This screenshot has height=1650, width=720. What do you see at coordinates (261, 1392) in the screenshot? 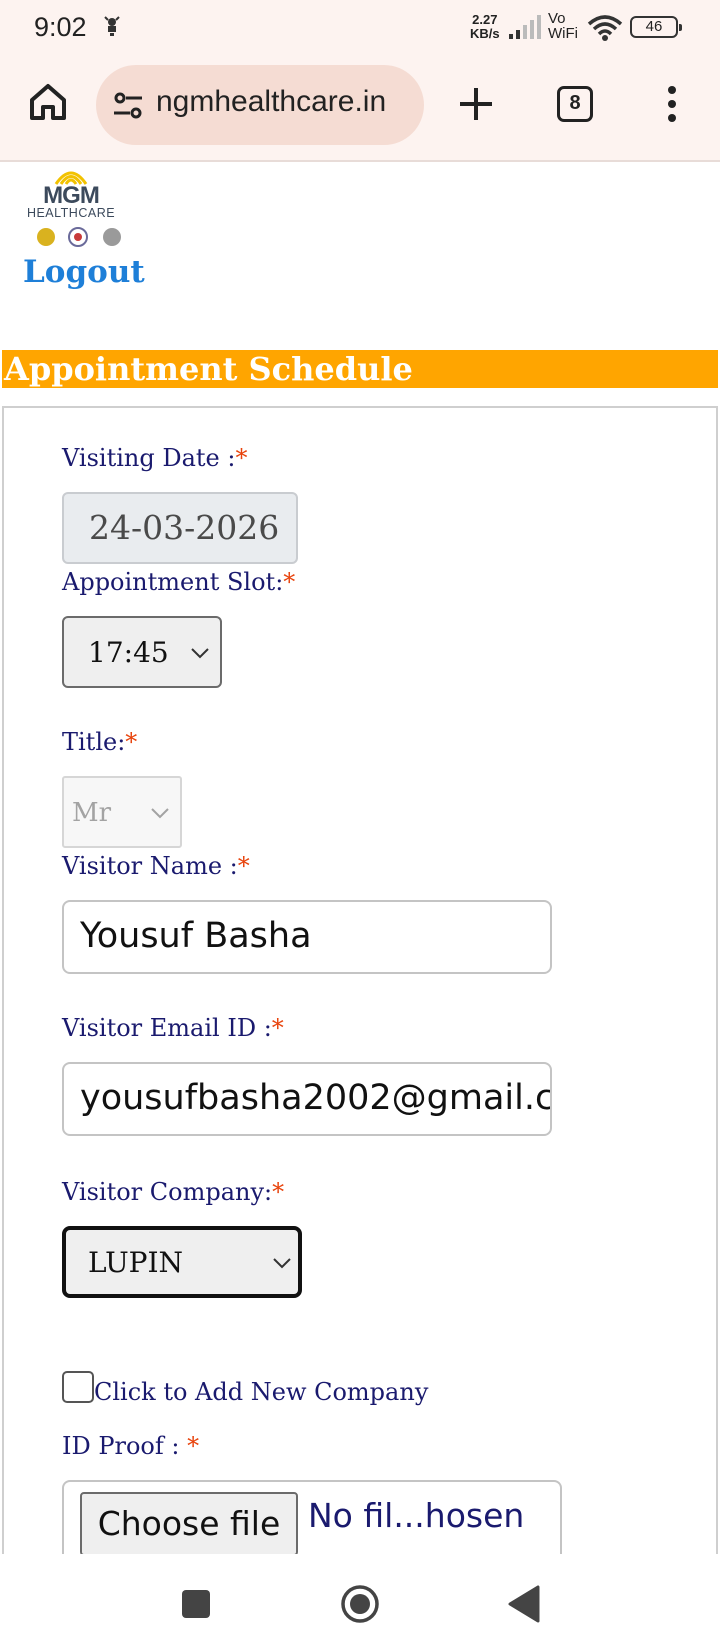
I see `add-company-label: Click to Add New Company` at bounding box center [261, 1392].